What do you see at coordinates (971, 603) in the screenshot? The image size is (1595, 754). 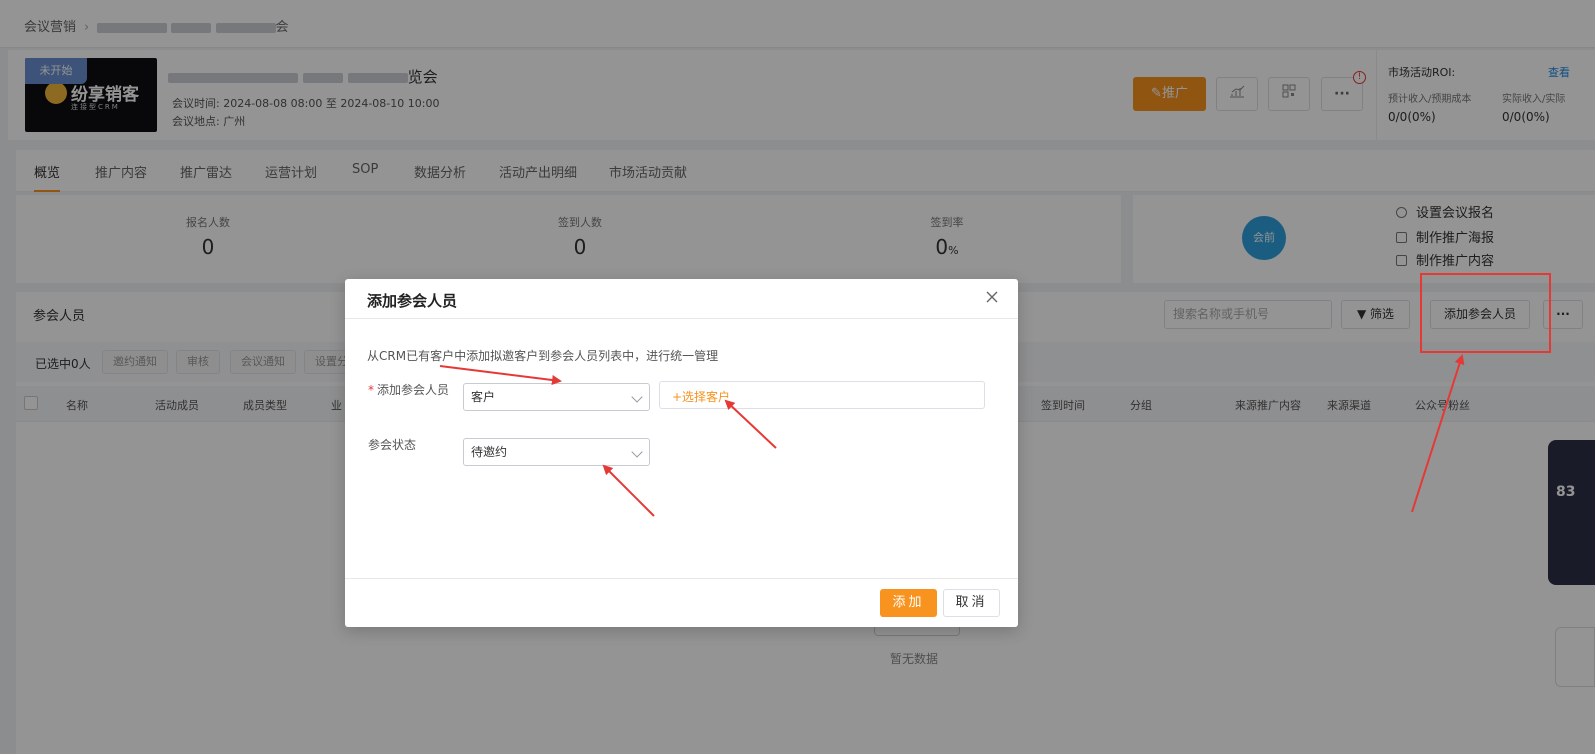 I see `cancel-button: 取消` at bounding box center [971, 603].